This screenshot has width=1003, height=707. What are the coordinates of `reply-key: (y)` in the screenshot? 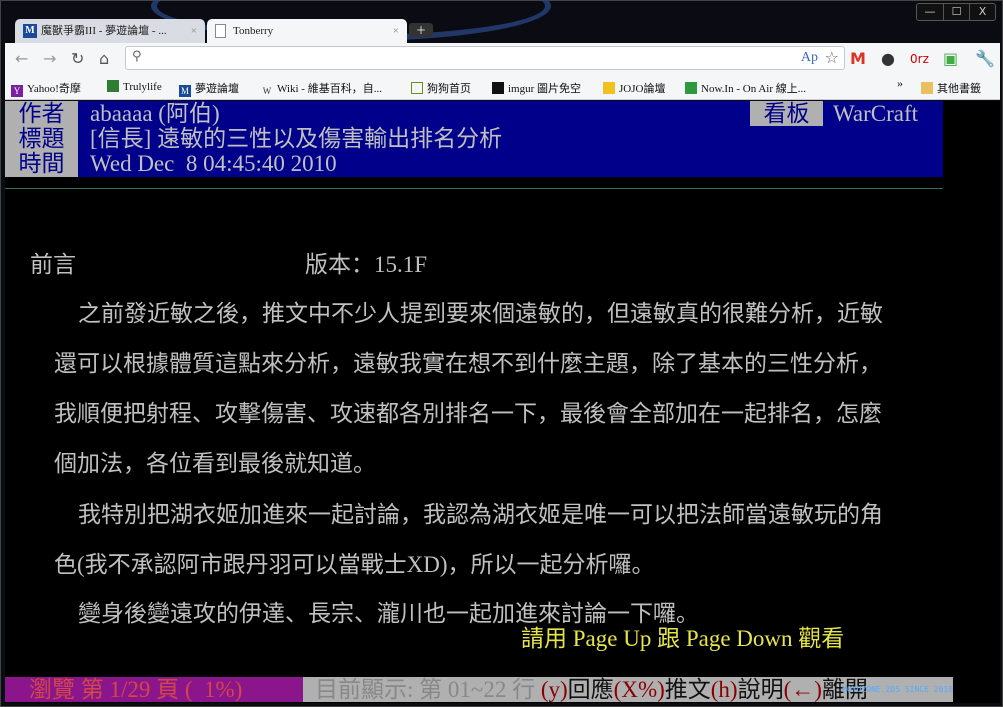 It's located at (554, 689).